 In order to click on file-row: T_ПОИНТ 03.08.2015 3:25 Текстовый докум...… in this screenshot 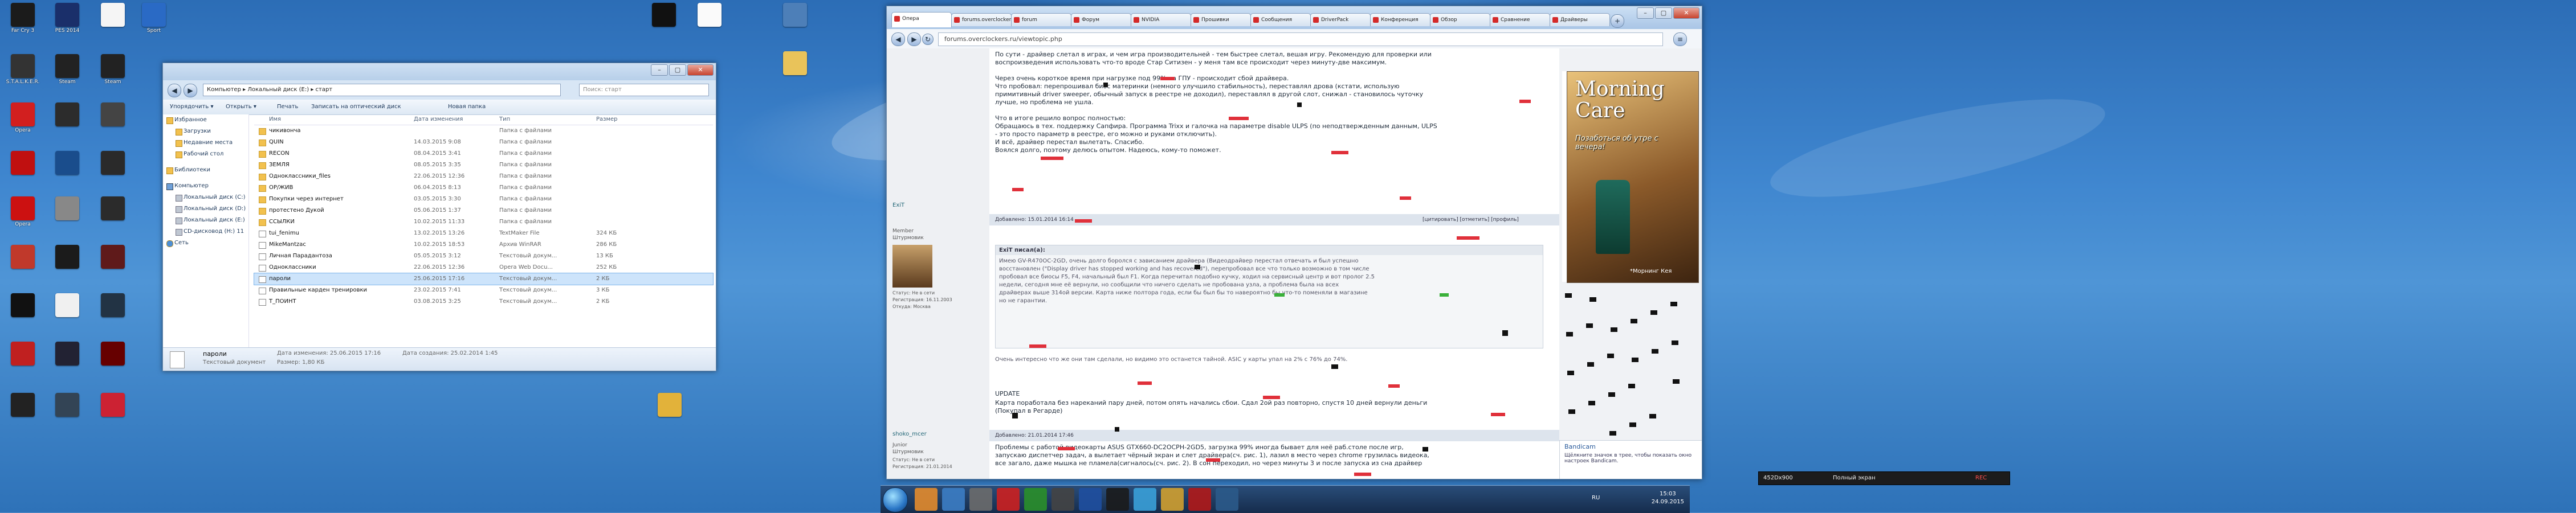, I will do `click(483, 301)`.